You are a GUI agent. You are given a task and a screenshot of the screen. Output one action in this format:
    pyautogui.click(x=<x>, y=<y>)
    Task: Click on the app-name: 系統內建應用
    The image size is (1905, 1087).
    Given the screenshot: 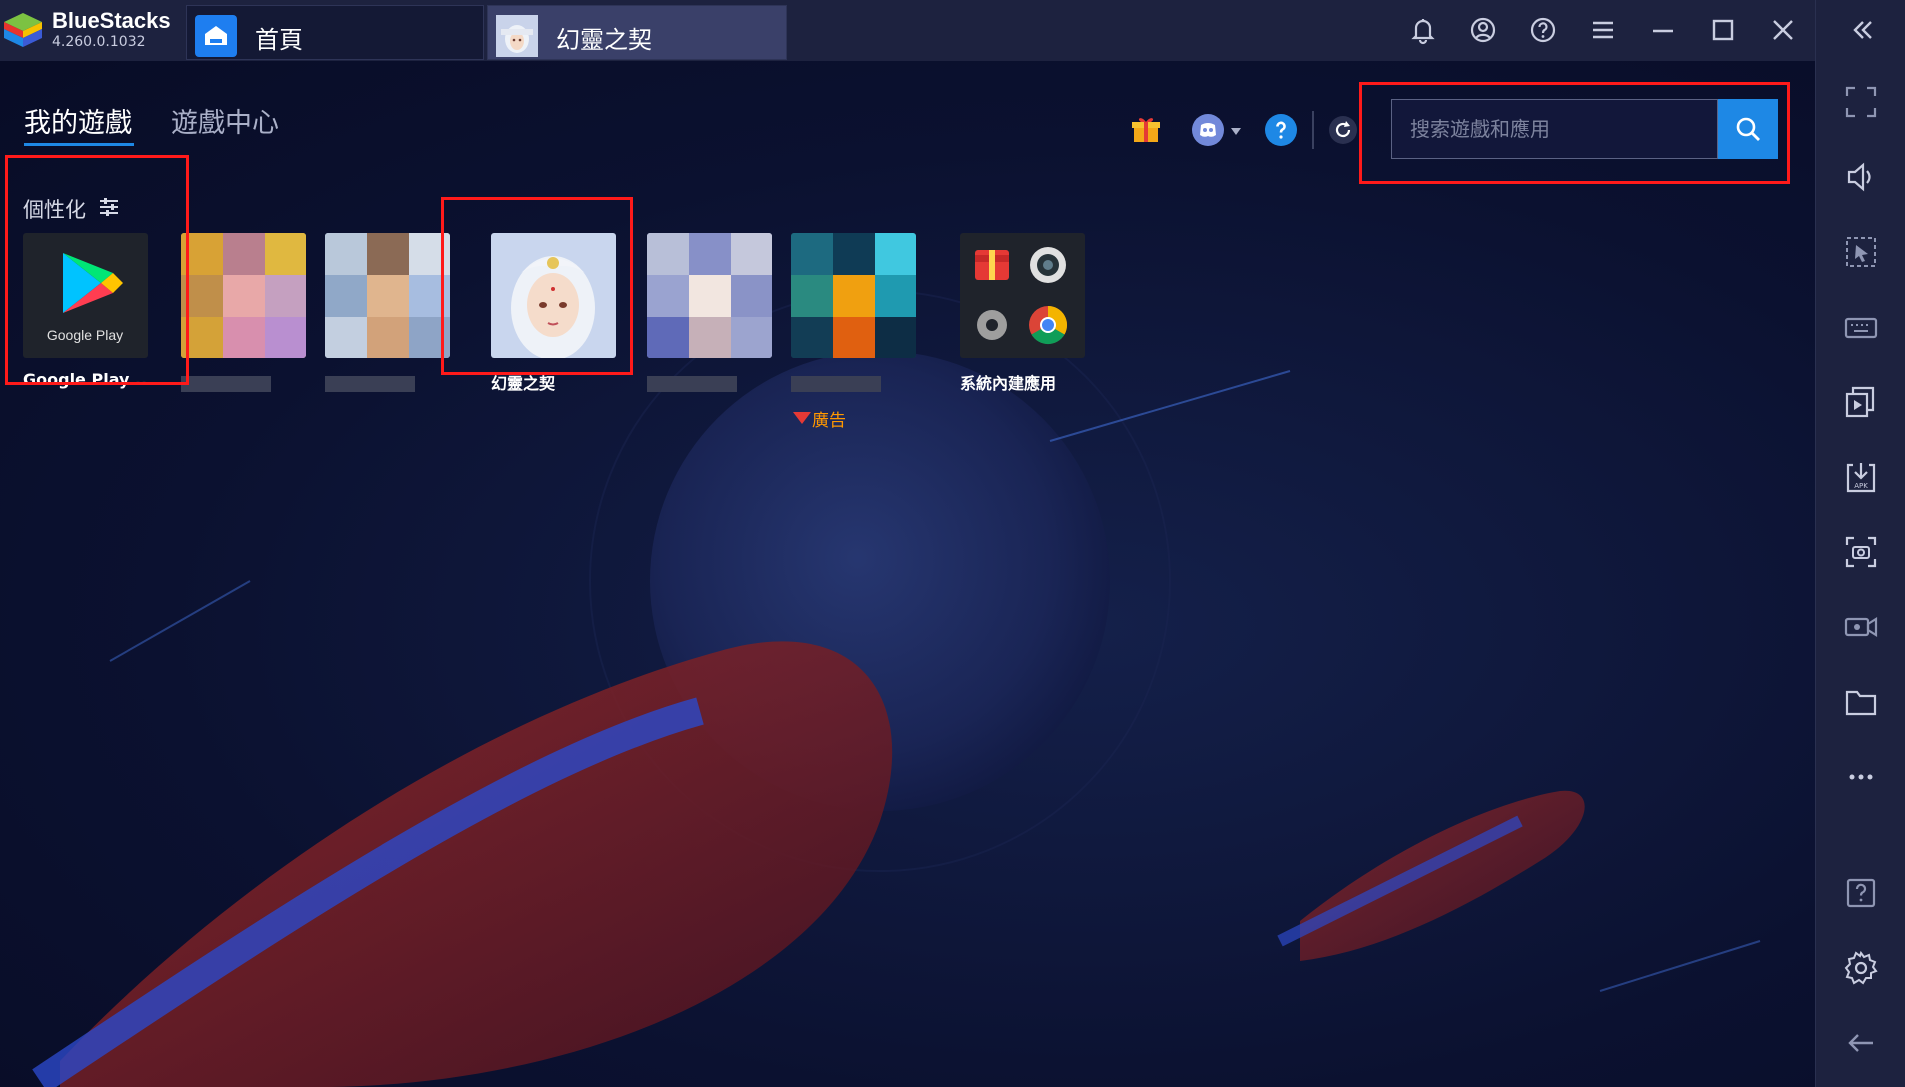 What is the action you would take?
    pyautogui.click(x=1008, y=383)
    